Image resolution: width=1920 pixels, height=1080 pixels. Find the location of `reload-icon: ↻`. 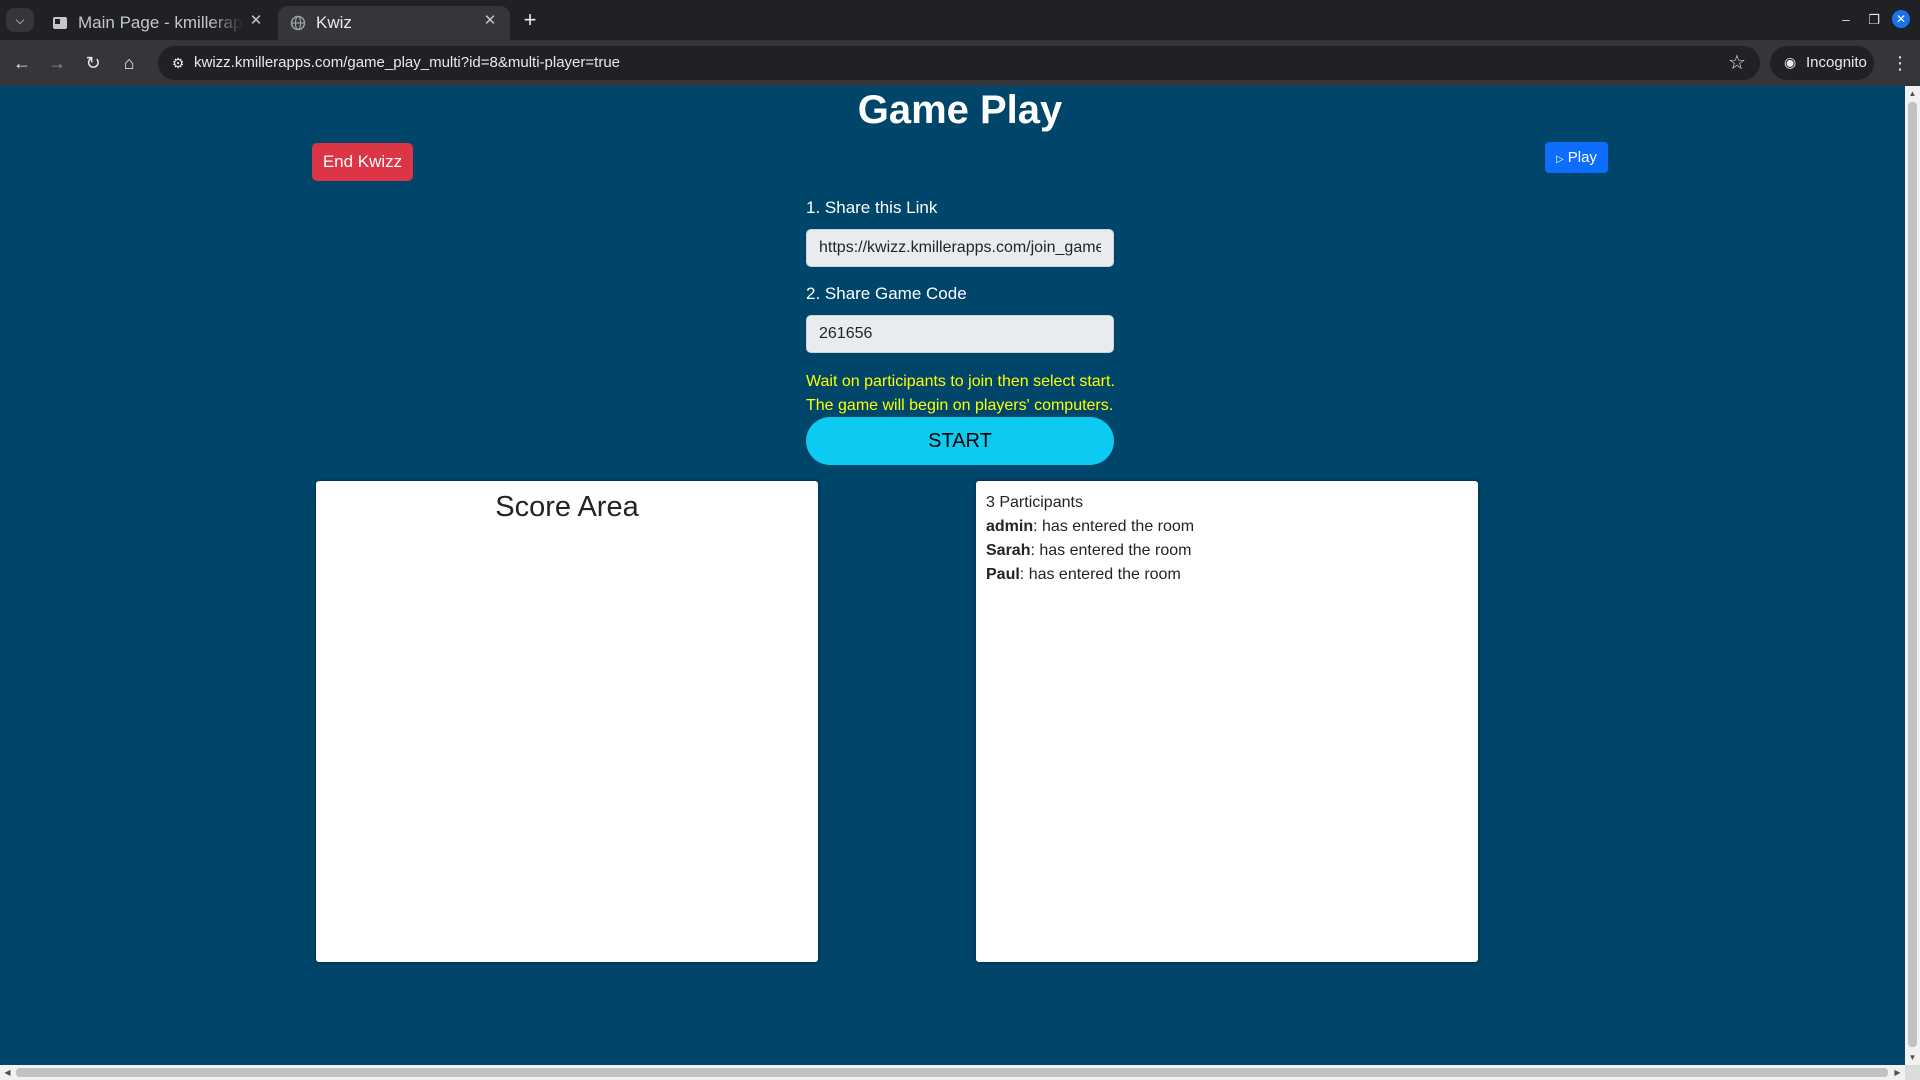

reload-icon: ↻ is located at coordinates (93, 63).